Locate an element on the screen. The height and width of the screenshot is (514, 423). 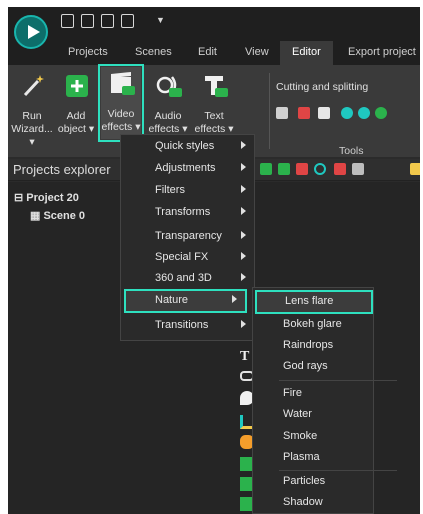
text-effects-button: Text effects ▾ is located at coordinates (214, 105).